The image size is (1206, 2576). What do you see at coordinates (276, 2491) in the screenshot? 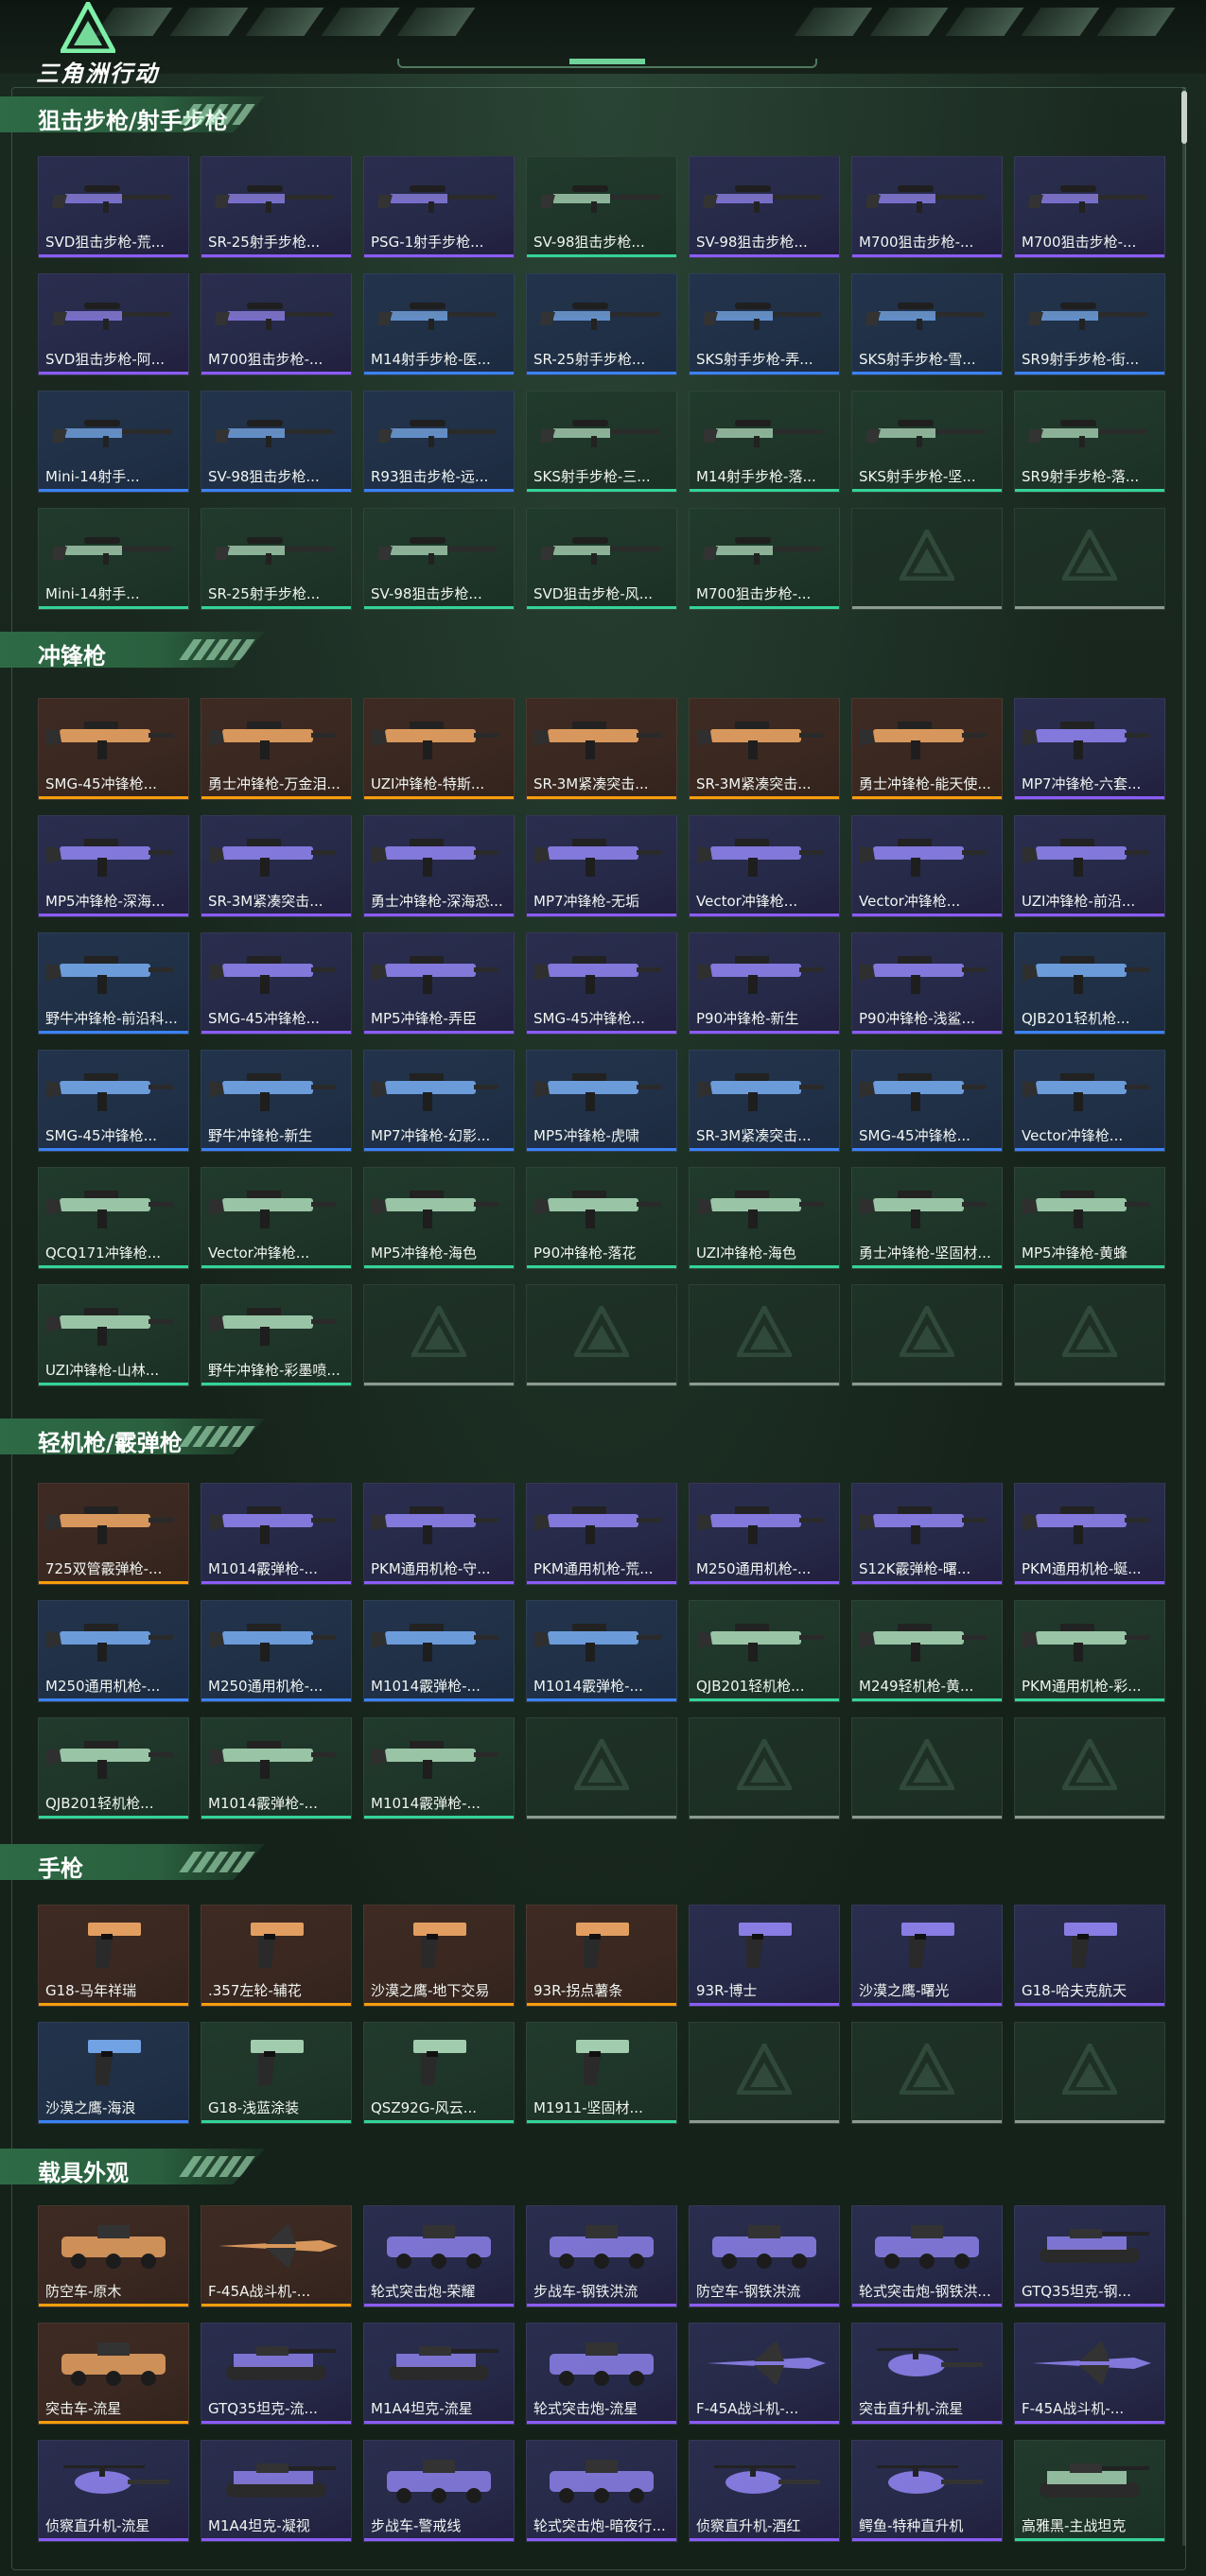
I see `item-card: M1A4坦克-凝视` at bounding box center [276, 2491].